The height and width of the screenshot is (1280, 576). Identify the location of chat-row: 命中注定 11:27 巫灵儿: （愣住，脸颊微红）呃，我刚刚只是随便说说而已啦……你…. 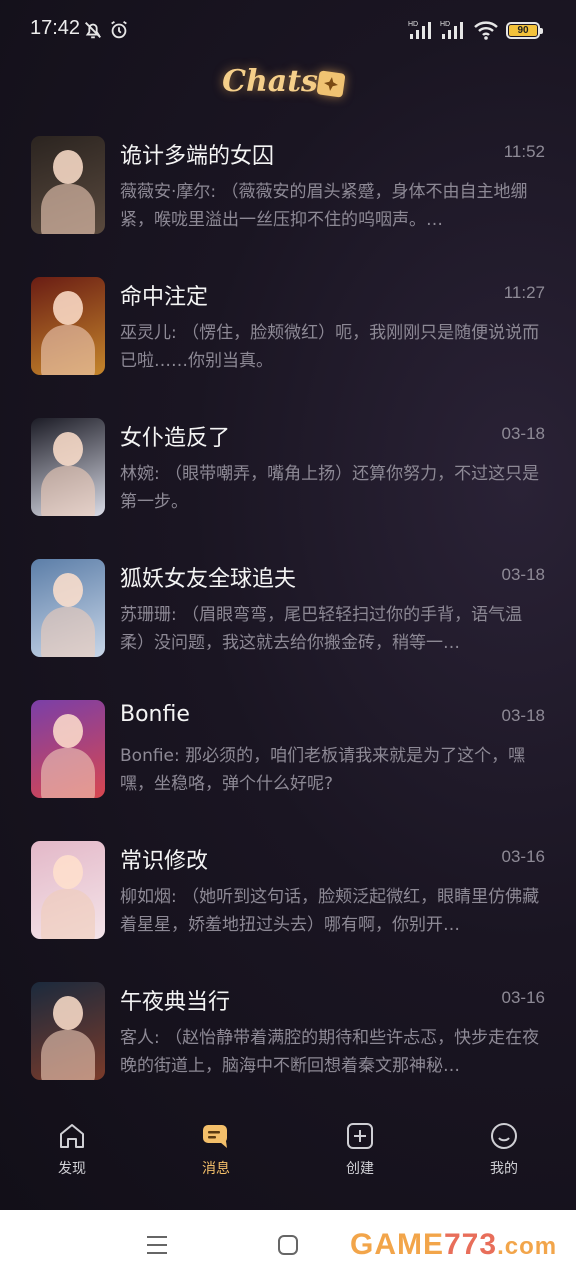
(288, 329).